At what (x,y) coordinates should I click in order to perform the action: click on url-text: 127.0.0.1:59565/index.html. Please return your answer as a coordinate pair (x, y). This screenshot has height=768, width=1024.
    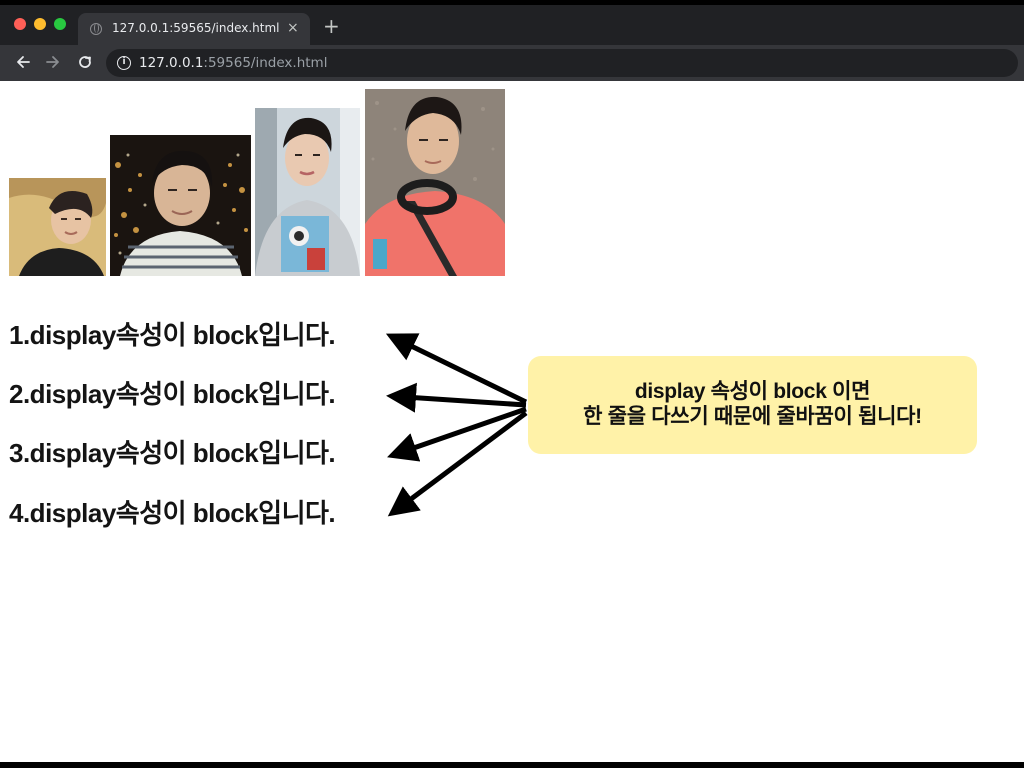
    Looking at the image, I should click on (233, 63).